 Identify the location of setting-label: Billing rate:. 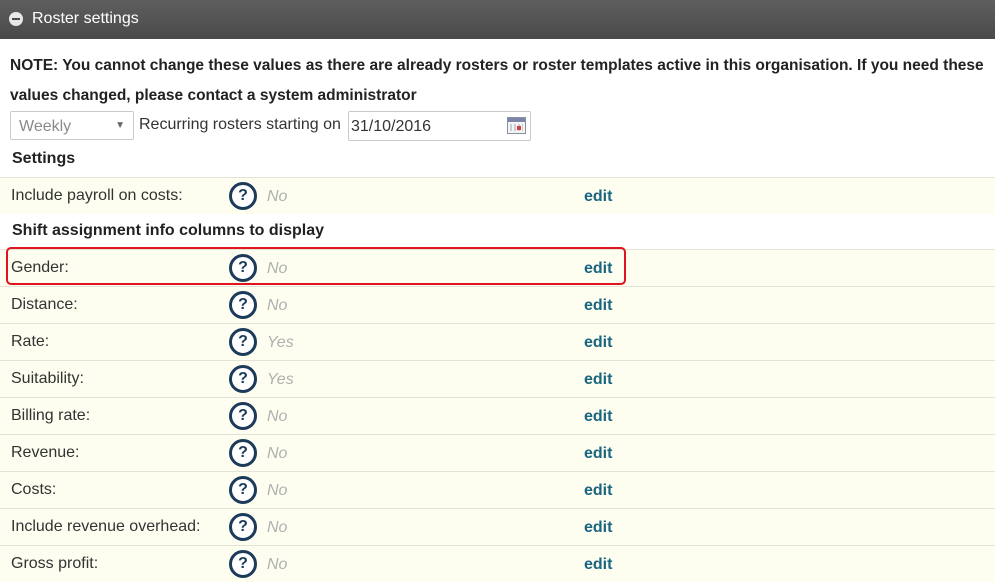
(51, 415).